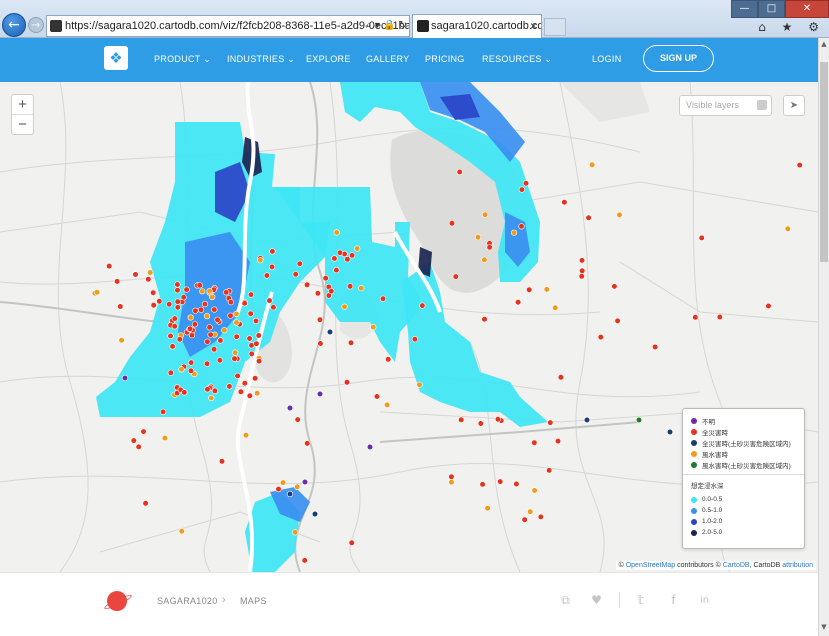 The width and height of the screenshot is (829, 636). I want to click on osm-link: OpenStreetMap, so click(650, 565).